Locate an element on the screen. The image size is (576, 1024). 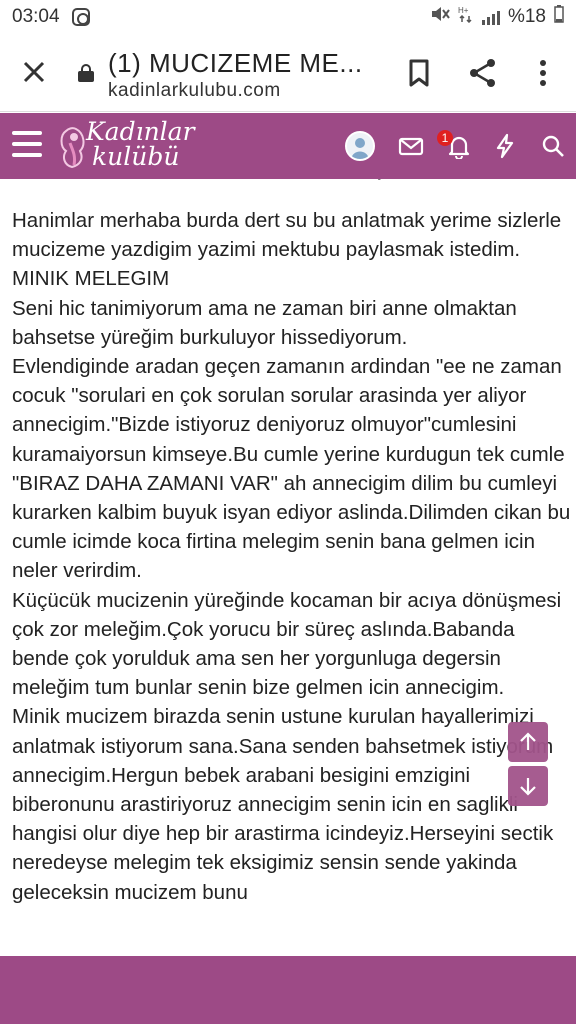
status-bar: 03:04 H+ %18 is located at coordinates (288, 17).